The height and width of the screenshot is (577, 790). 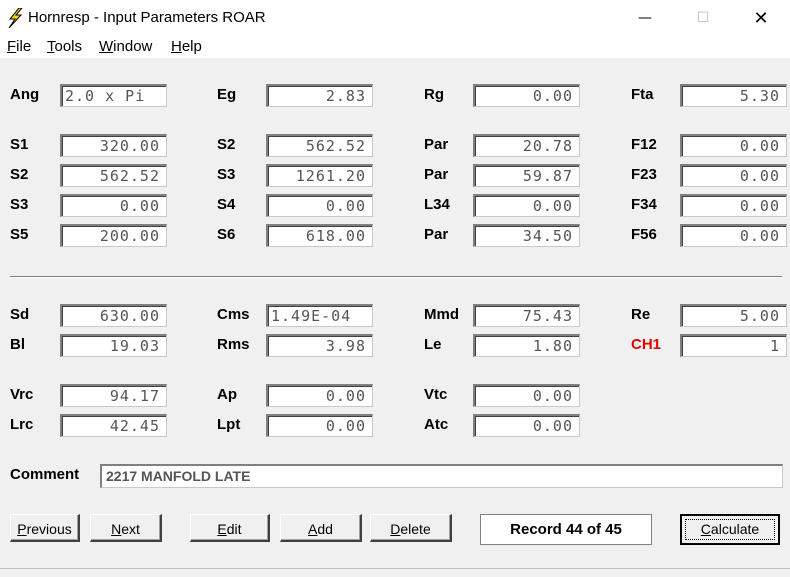 What do you see at coordinates (319, 145) in the screenshot?
I see `s2-field: 562.52` at bounding box center [319, 145].